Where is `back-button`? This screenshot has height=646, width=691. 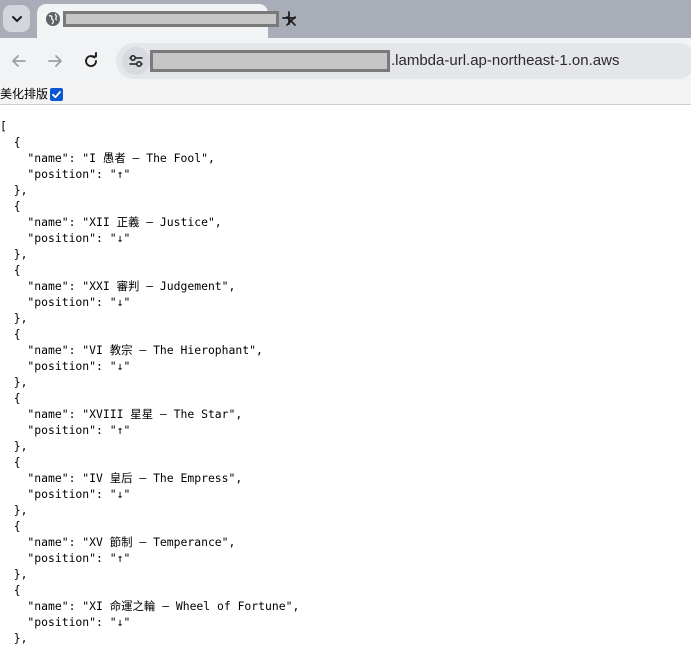 back-button is located at coordinates (19, 61).